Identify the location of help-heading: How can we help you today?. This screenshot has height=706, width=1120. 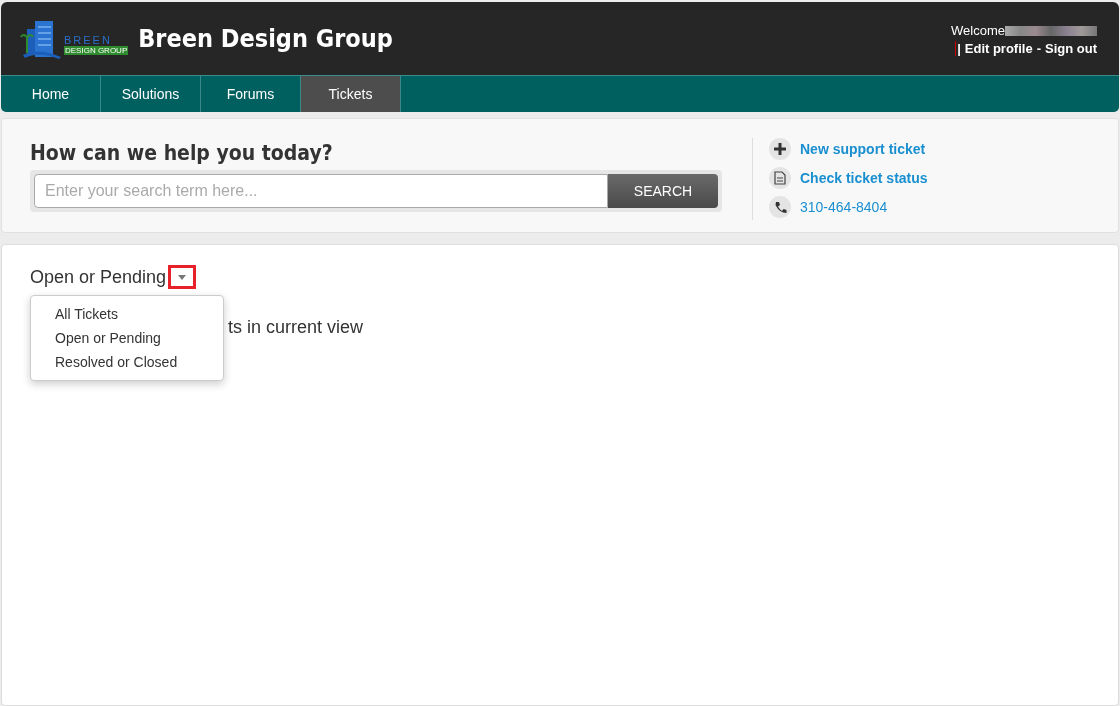
(182, 153).